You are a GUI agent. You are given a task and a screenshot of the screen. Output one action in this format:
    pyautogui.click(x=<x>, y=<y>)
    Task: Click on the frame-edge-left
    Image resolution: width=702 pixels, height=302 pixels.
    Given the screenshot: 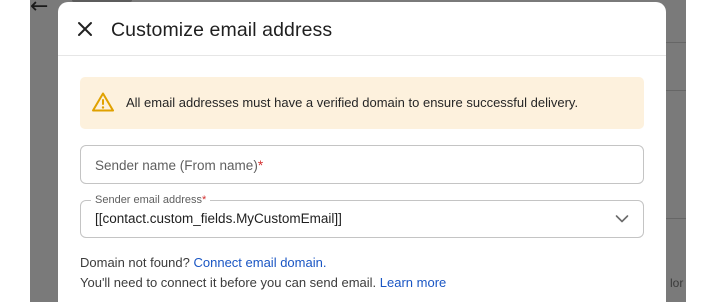 What is the action you would take?
    pyautogui.click(x=15, y=151)
    